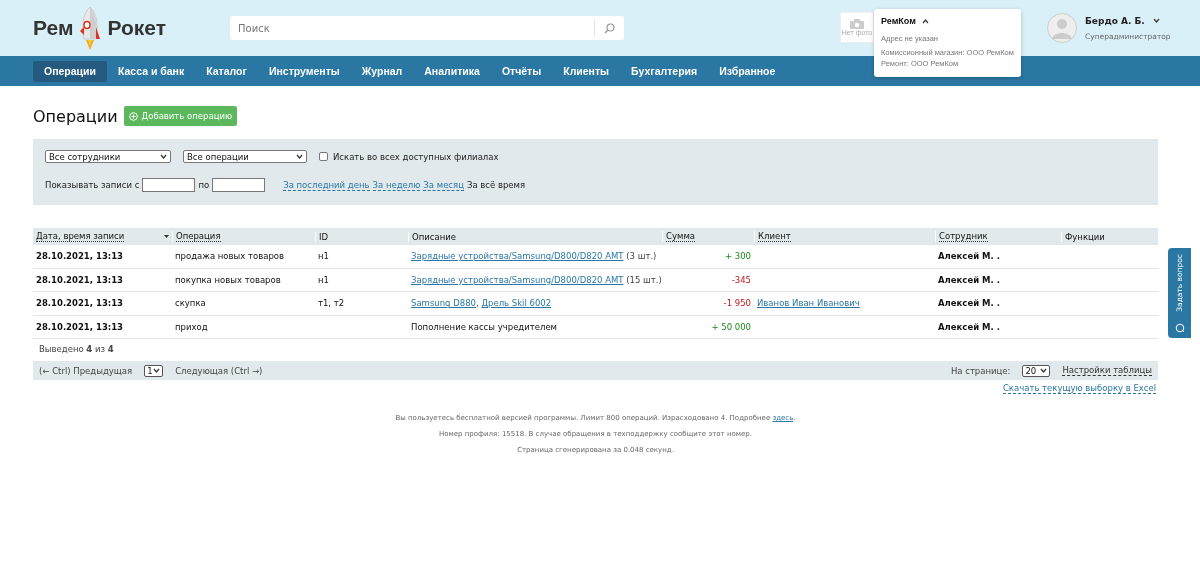 This screenshot has width=1200, height=585. What do you see at coordinates (326, 185) in the screenshot?
I see `period-link: За последний день` at bounding box center [326, 185].